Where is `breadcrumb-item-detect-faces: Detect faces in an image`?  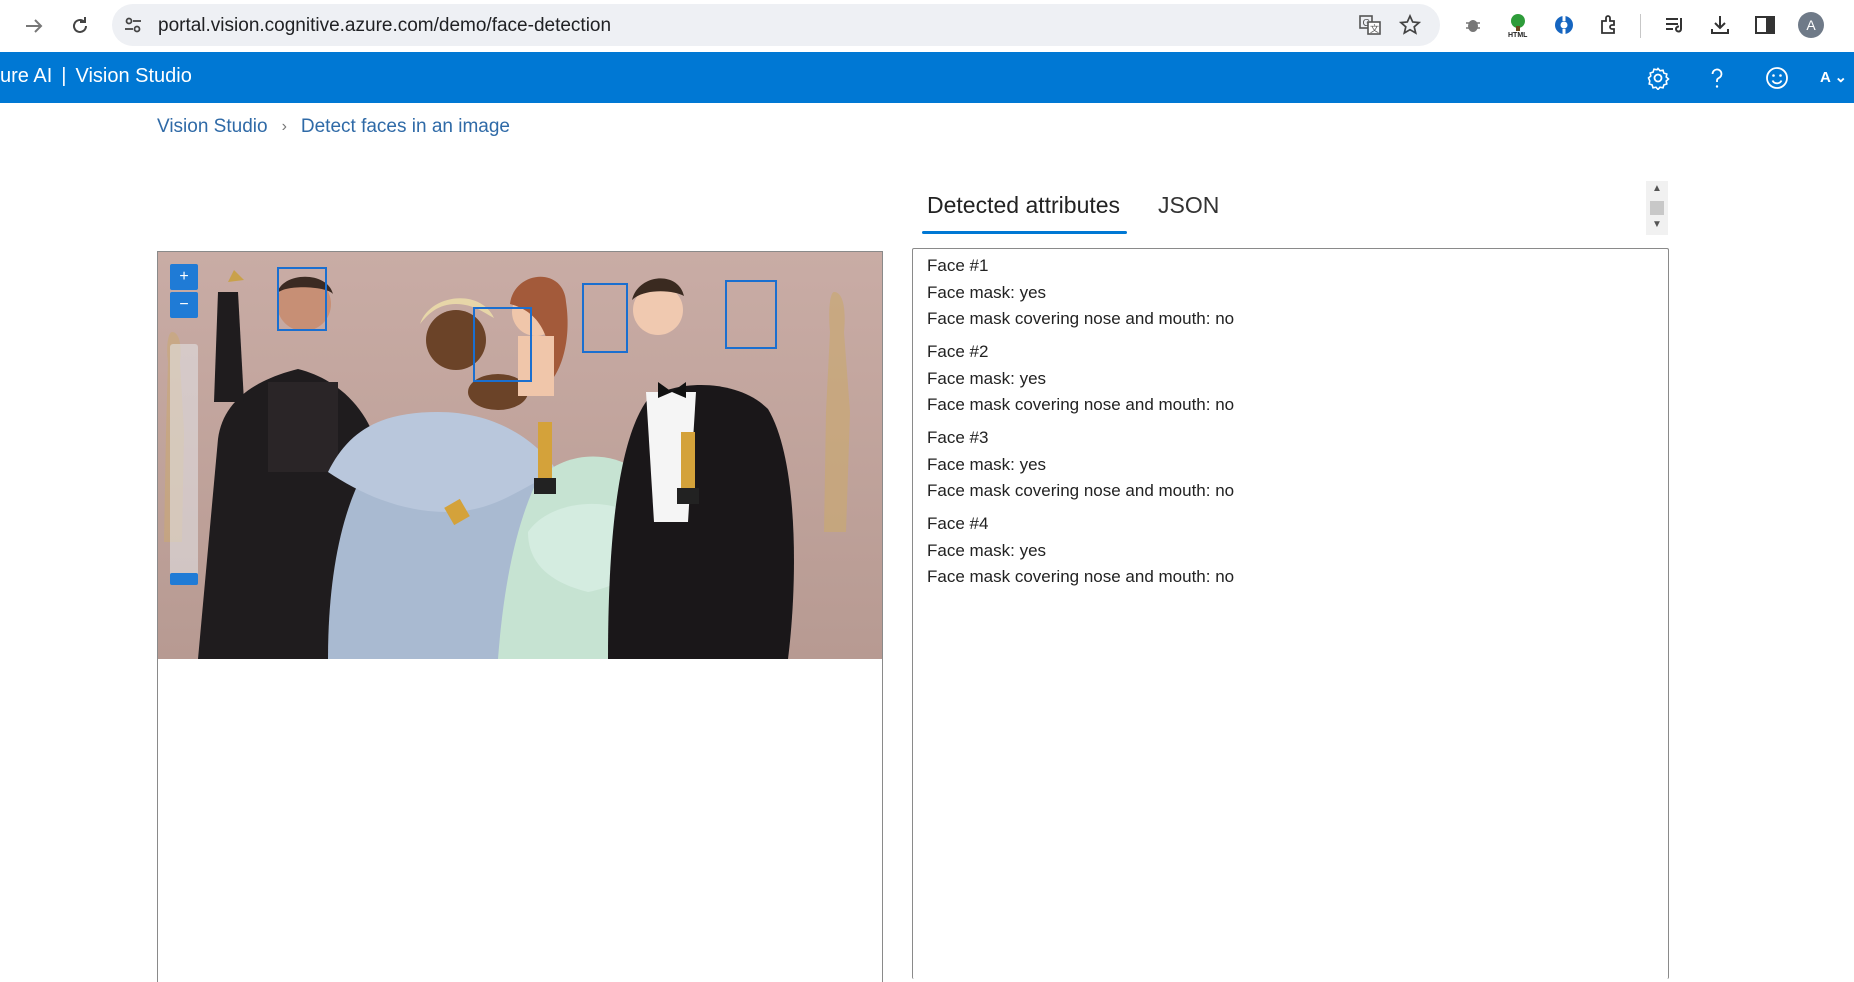 breadcrumb-item-detect-faces: Detect faces in an image is located at coordinates (405, 127).